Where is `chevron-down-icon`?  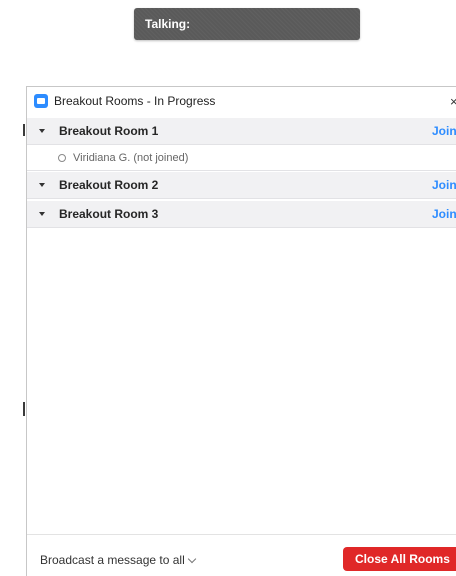
chevron-down-icon is located at coordinates (191, 559).